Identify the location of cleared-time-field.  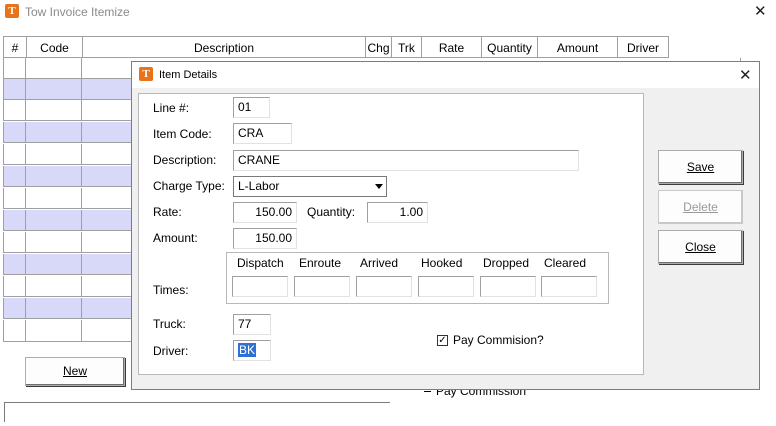
(569, 286).